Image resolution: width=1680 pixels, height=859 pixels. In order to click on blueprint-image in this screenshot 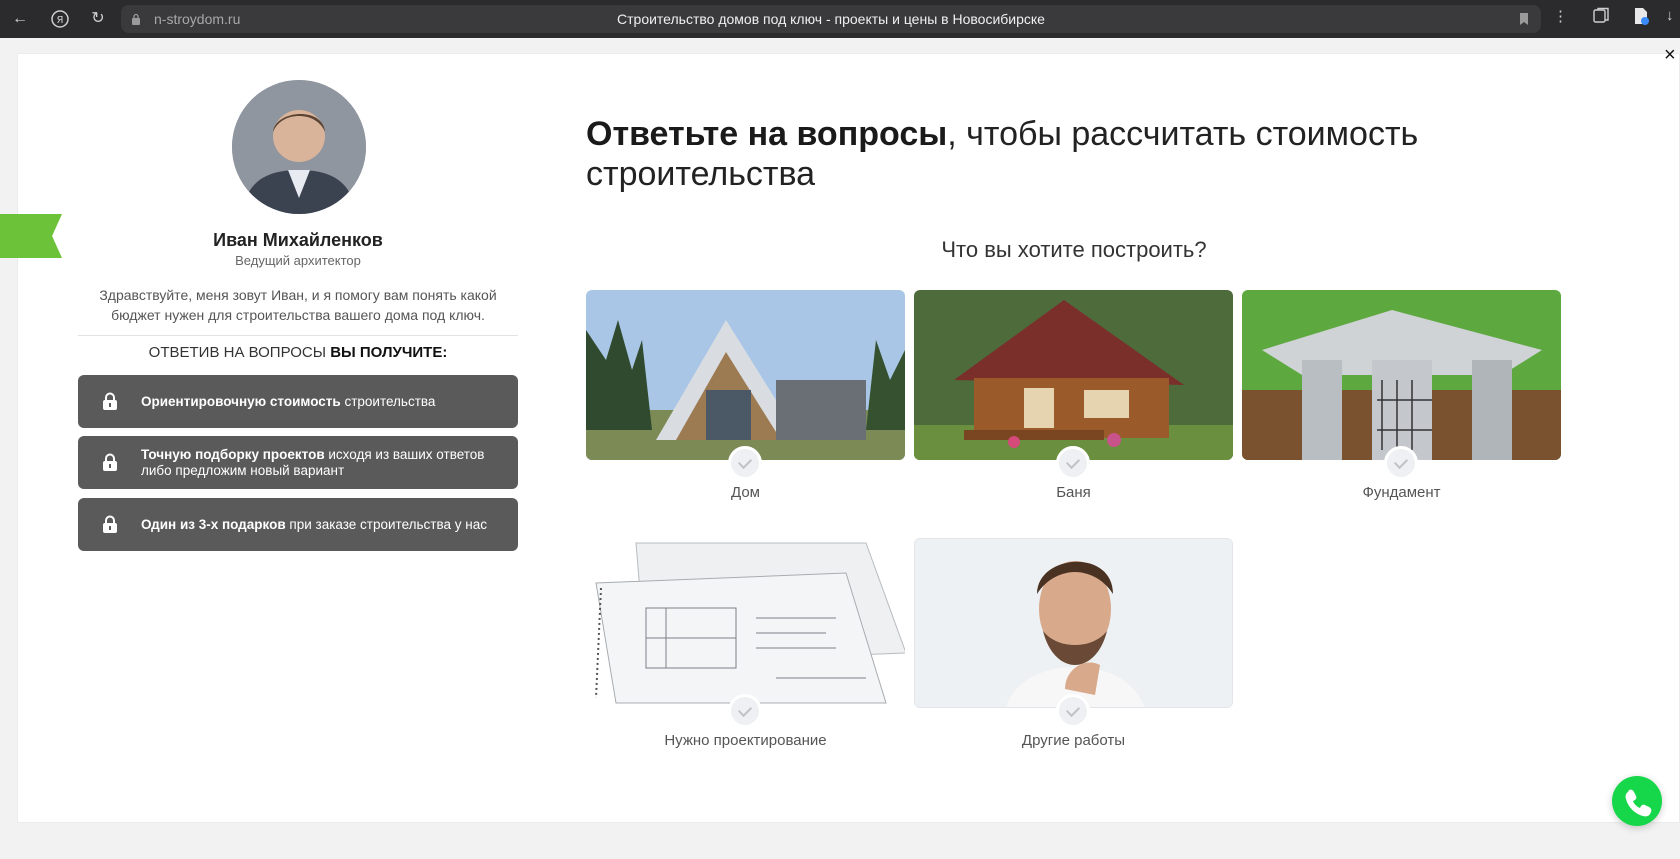, I will do `click(745, 623)`.